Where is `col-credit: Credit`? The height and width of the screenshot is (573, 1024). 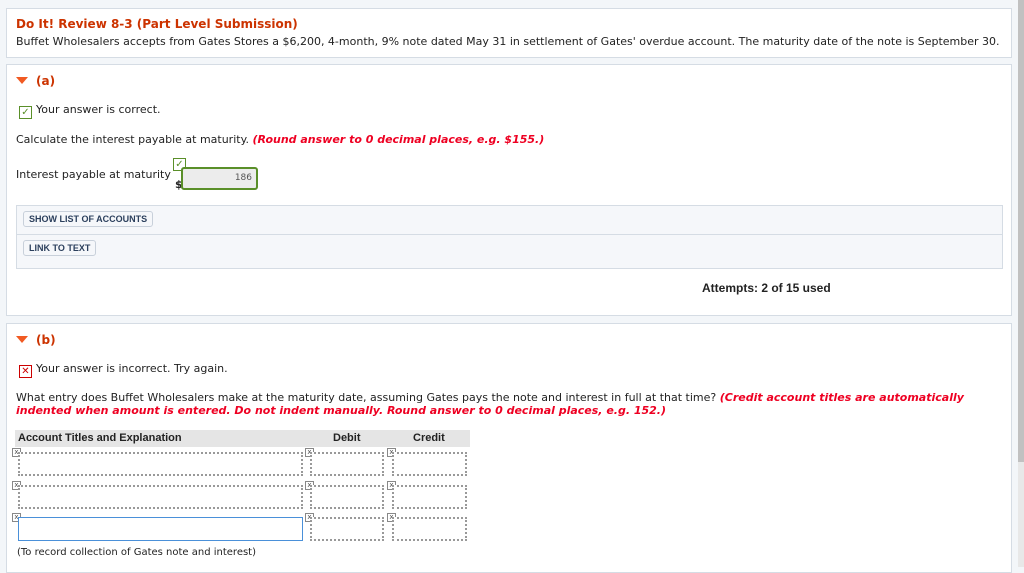 col-credit: Credit is located at coordinates (429, 438).